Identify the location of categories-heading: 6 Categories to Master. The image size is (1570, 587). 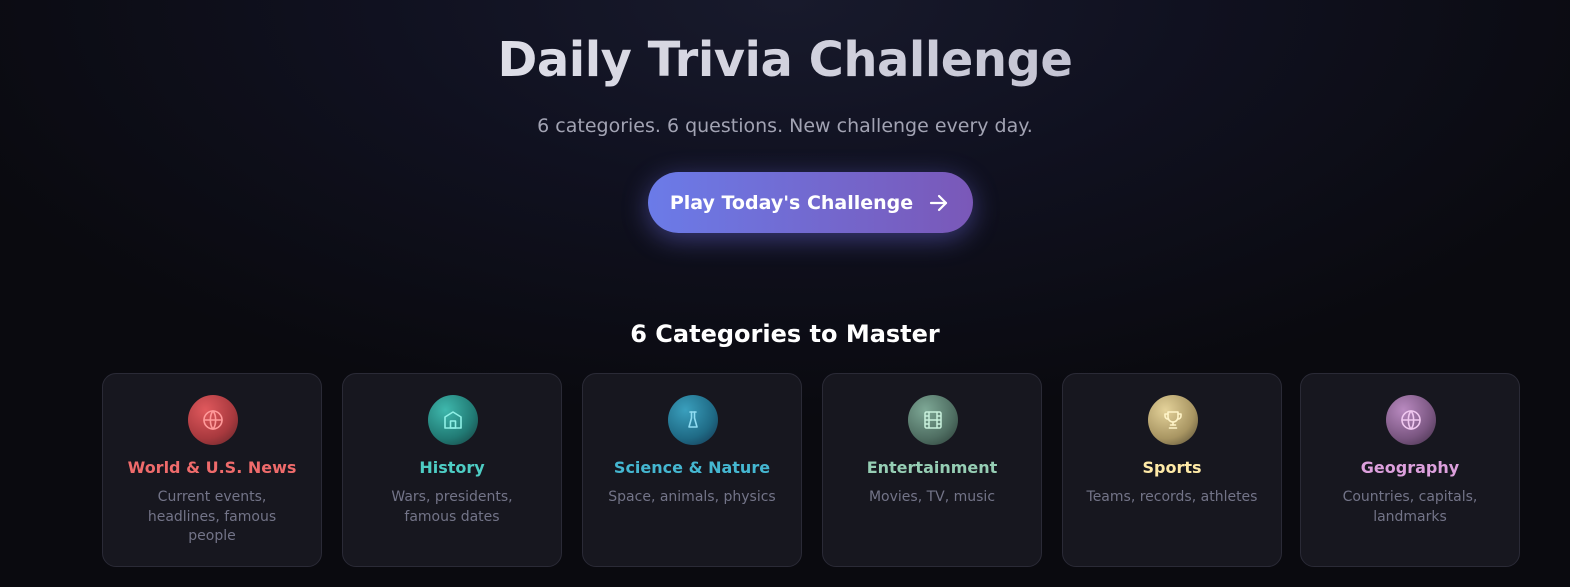
(785, 334).